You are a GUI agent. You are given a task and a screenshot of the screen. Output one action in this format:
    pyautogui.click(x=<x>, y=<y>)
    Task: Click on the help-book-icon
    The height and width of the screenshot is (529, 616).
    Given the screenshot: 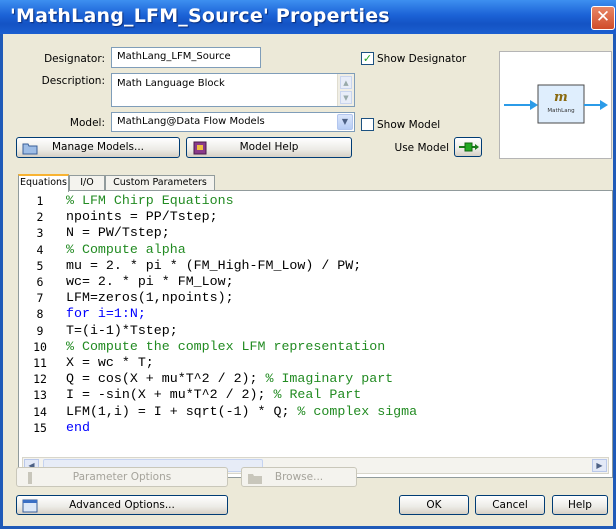 What is the action you would take?
    pyautogui.click(x=200, y=148)
    